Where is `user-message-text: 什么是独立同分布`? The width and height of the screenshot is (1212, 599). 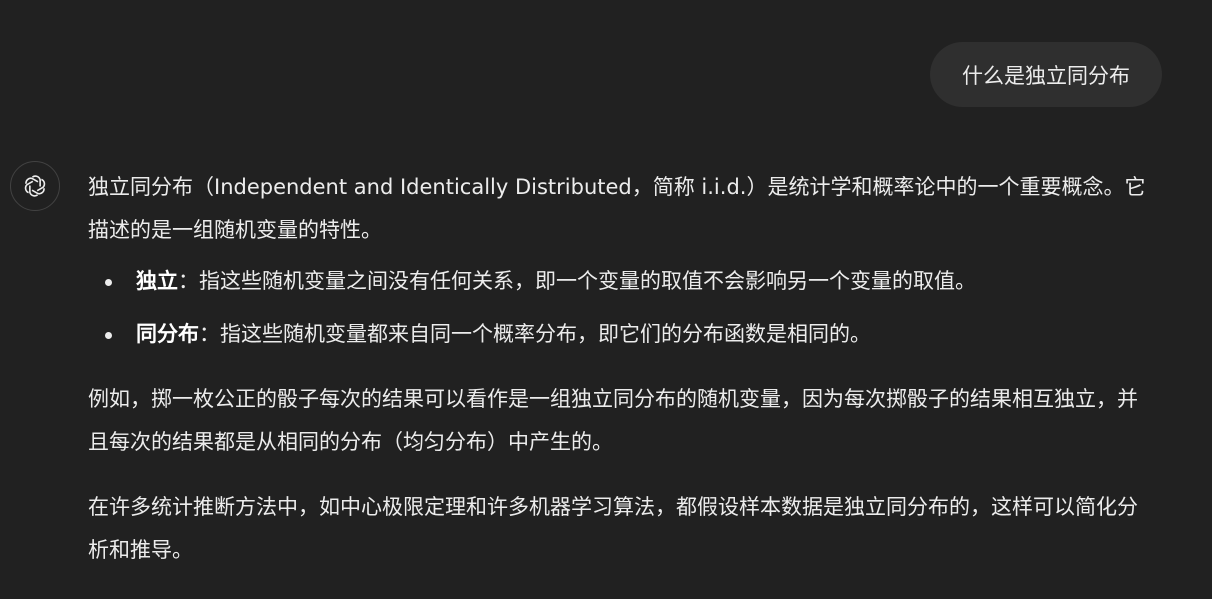
user-message-text: 什么是独立同分布 is located at coordinates (1046, 75).